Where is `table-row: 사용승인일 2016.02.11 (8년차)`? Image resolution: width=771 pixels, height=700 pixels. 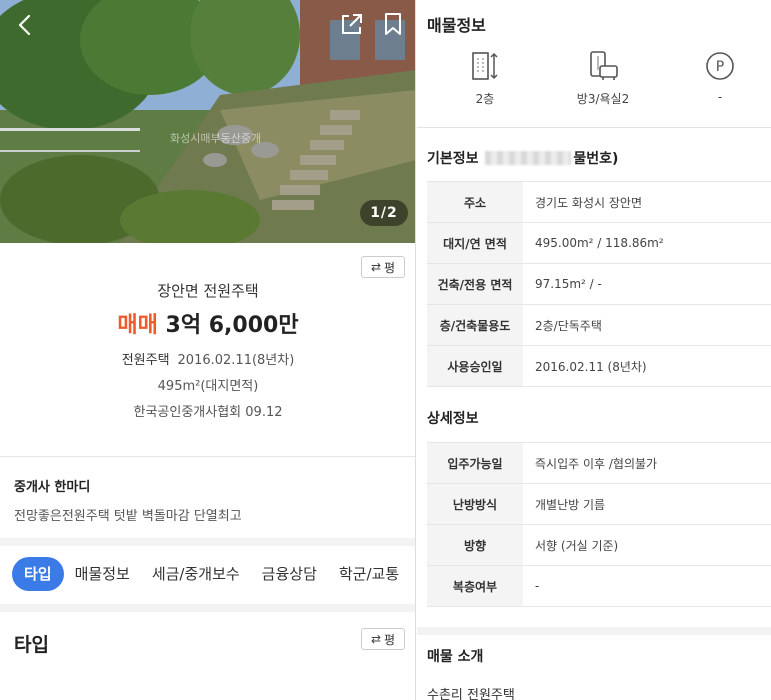
table-row: 사용승인일 2016.02.11 (8년차) is located at coordinates (599, 366).